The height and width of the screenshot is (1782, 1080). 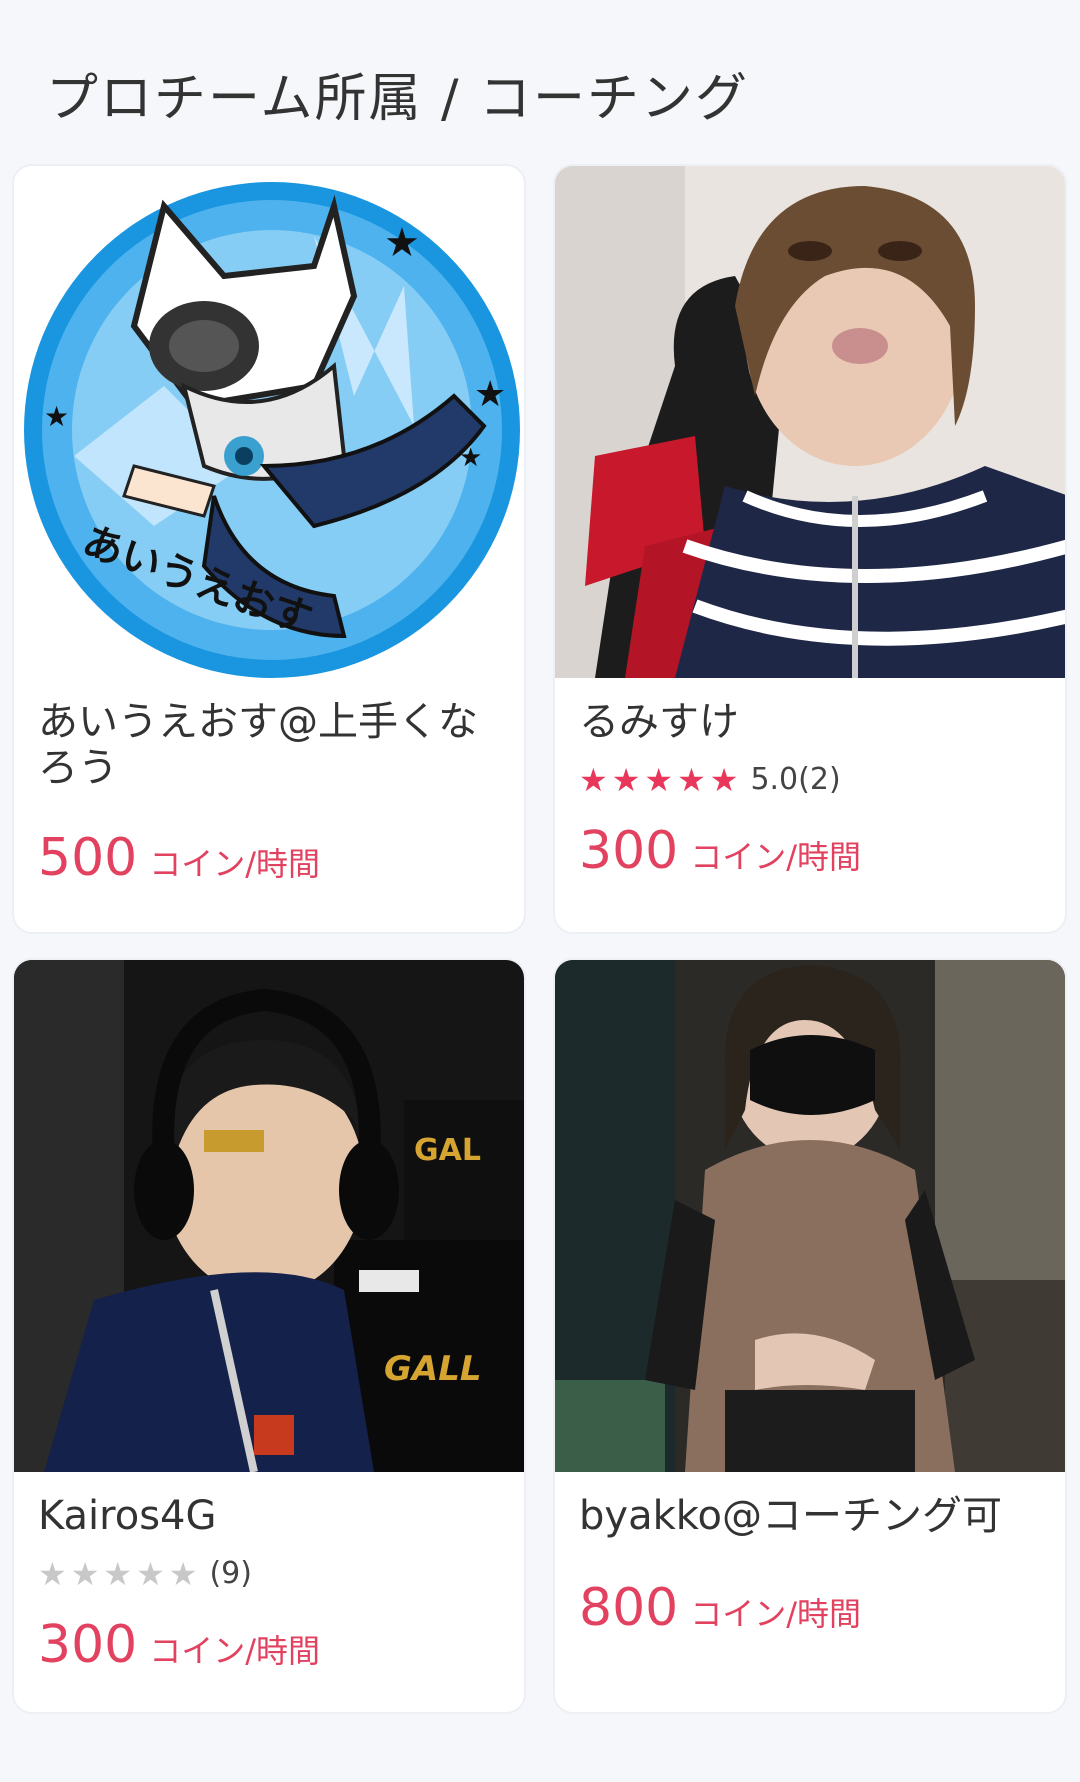 I want to click on coach-name: Kairos4G, so click(x=127, y=1516).